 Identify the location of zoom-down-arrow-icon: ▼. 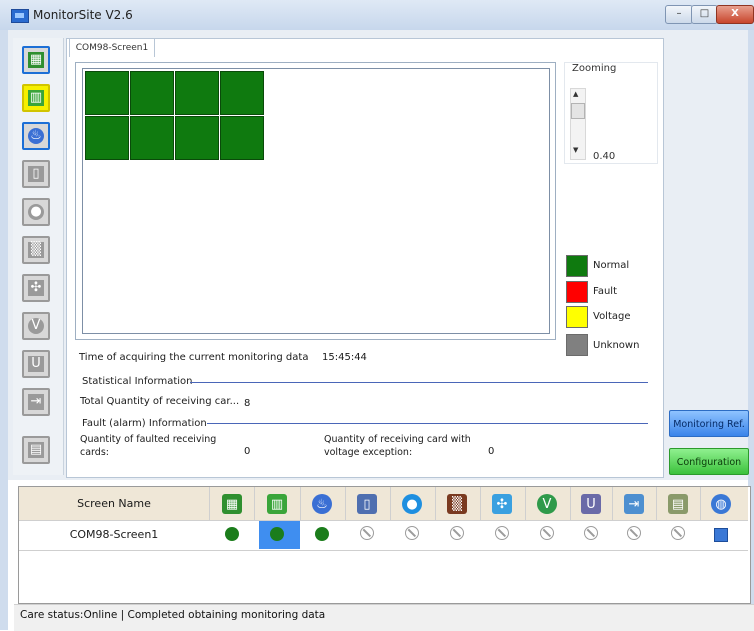
(575, 150).